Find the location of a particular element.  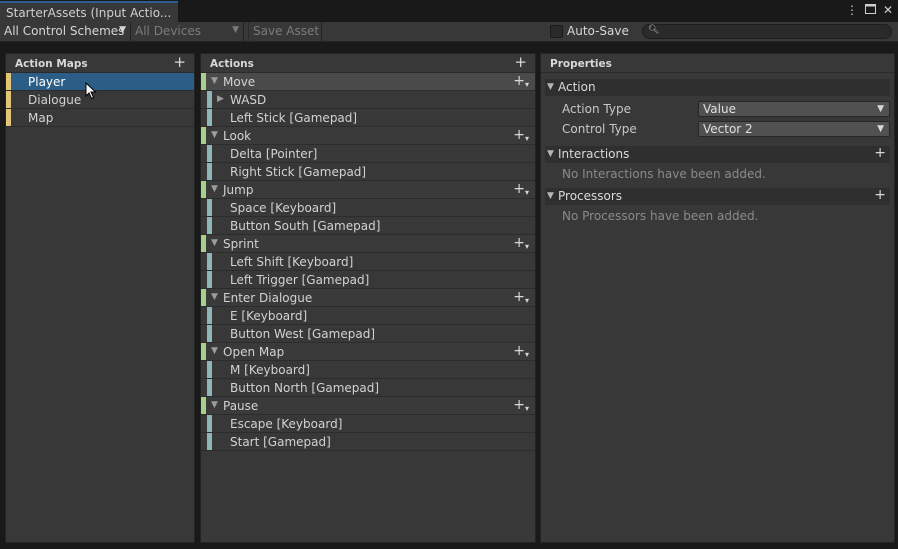

binding-label: Left Stick [Gamepad] is located at coordinates (294, 118).